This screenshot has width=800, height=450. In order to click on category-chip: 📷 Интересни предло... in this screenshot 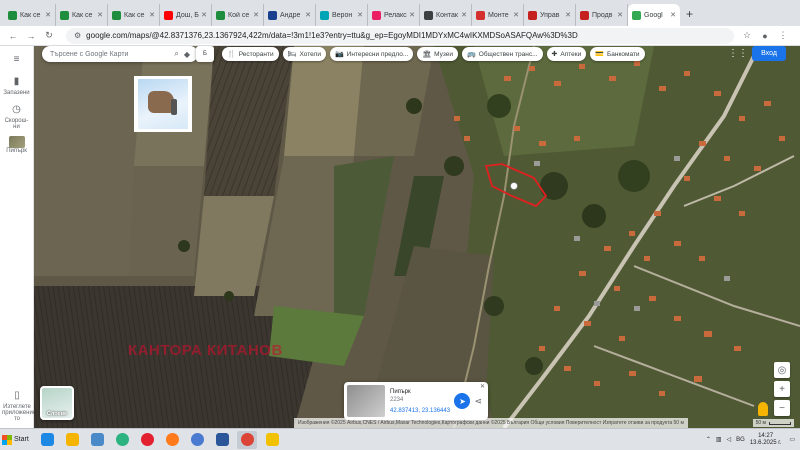, I will do `click(371, 54)`.